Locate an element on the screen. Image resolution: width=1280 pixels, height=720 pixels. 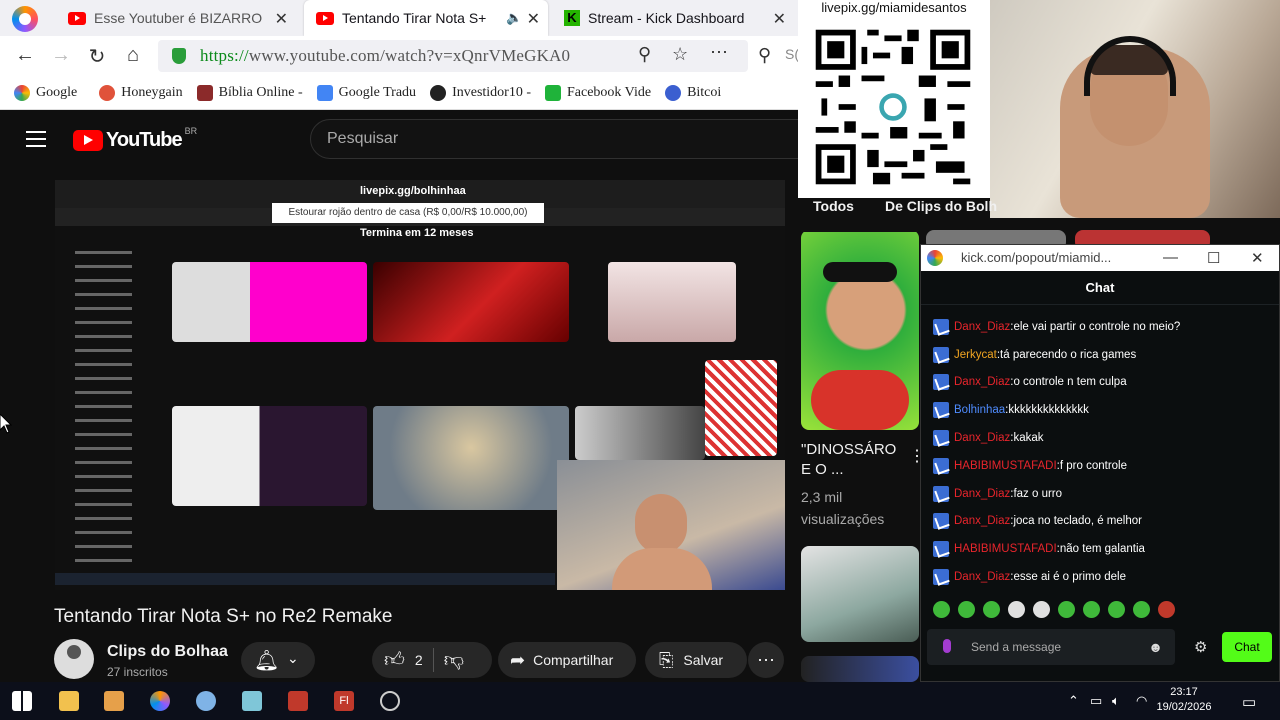
chat-send-button: Chat is located at coordinates (1247, 647).